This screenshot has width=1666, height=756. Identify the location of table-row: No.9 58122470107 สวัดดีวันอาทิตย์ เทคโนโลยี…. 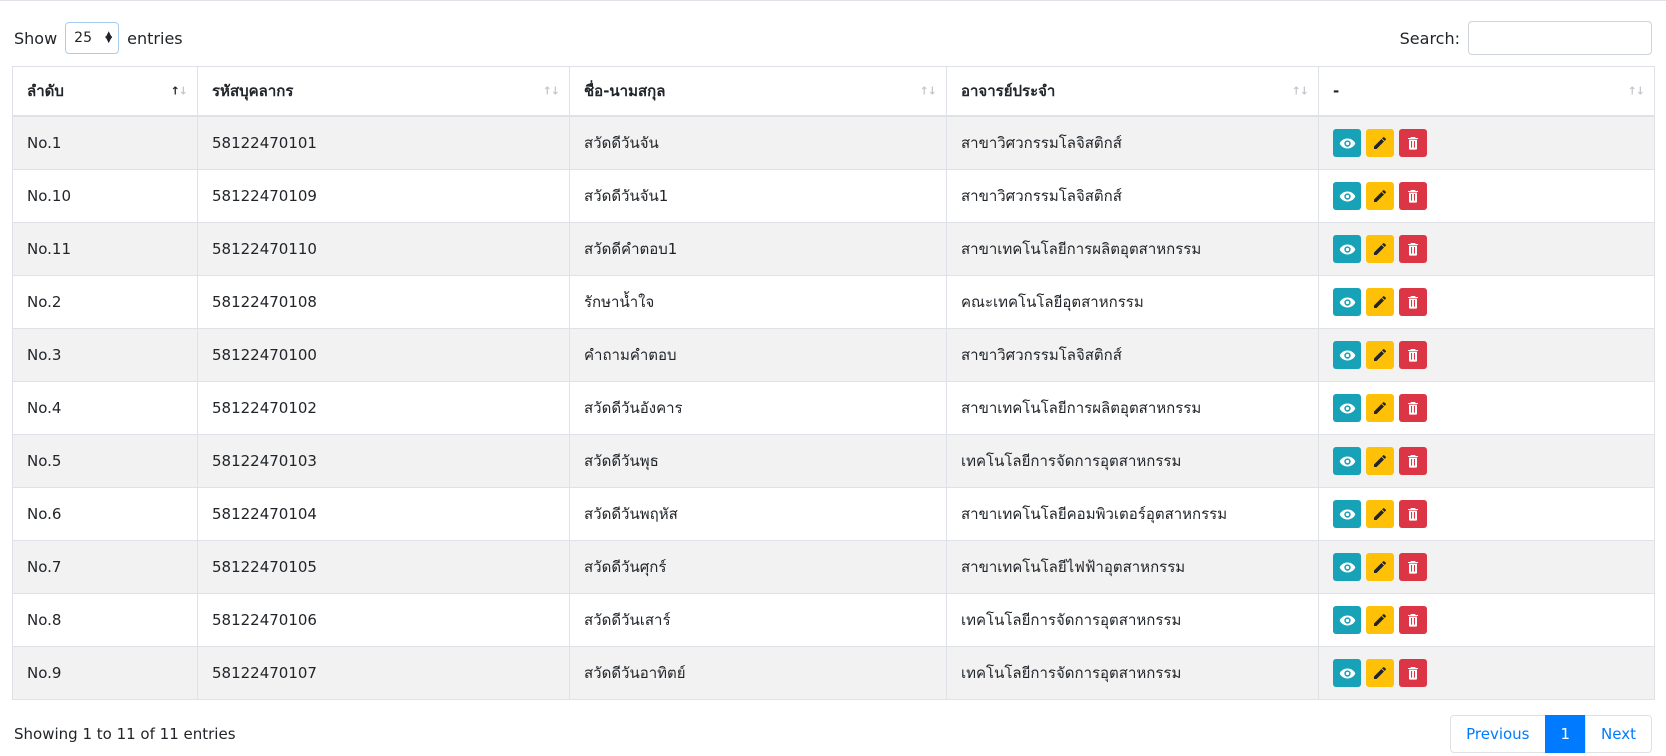
(833, 673).